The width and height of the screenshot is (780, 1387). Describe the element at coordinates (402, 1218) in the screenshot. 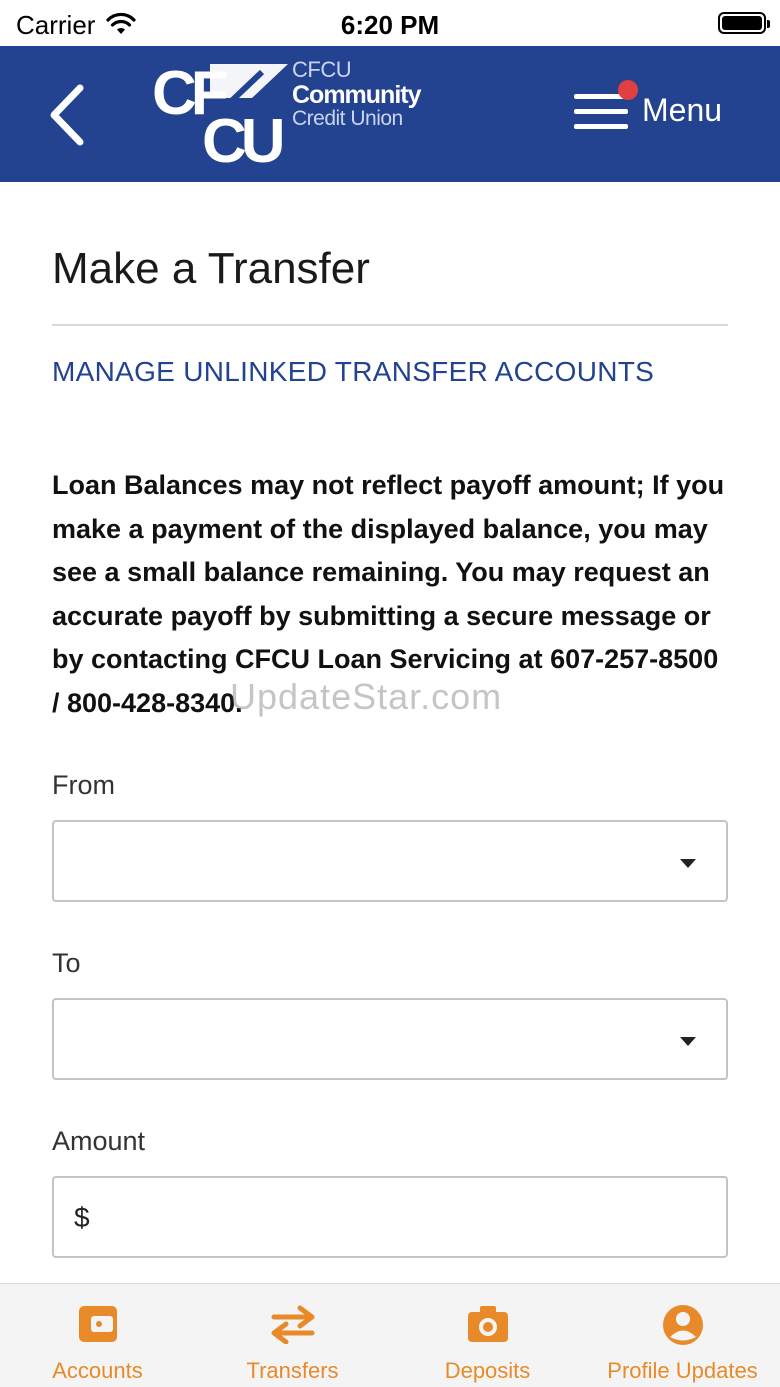

I see `amount-input` at that location.